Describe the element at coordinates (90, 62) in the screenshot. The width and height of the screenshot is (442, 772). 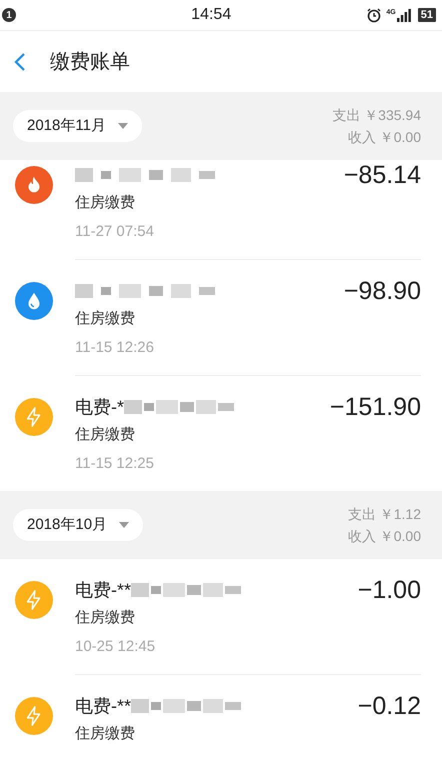
I see `page-title: 缴费账单` at that location.